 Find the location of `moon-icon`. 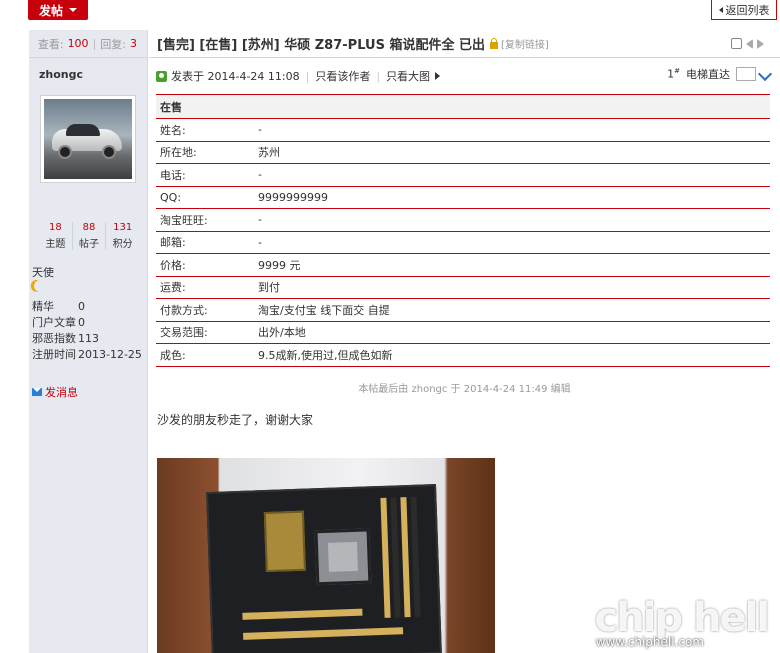

moon-icon is located at coordinates (39, 285).